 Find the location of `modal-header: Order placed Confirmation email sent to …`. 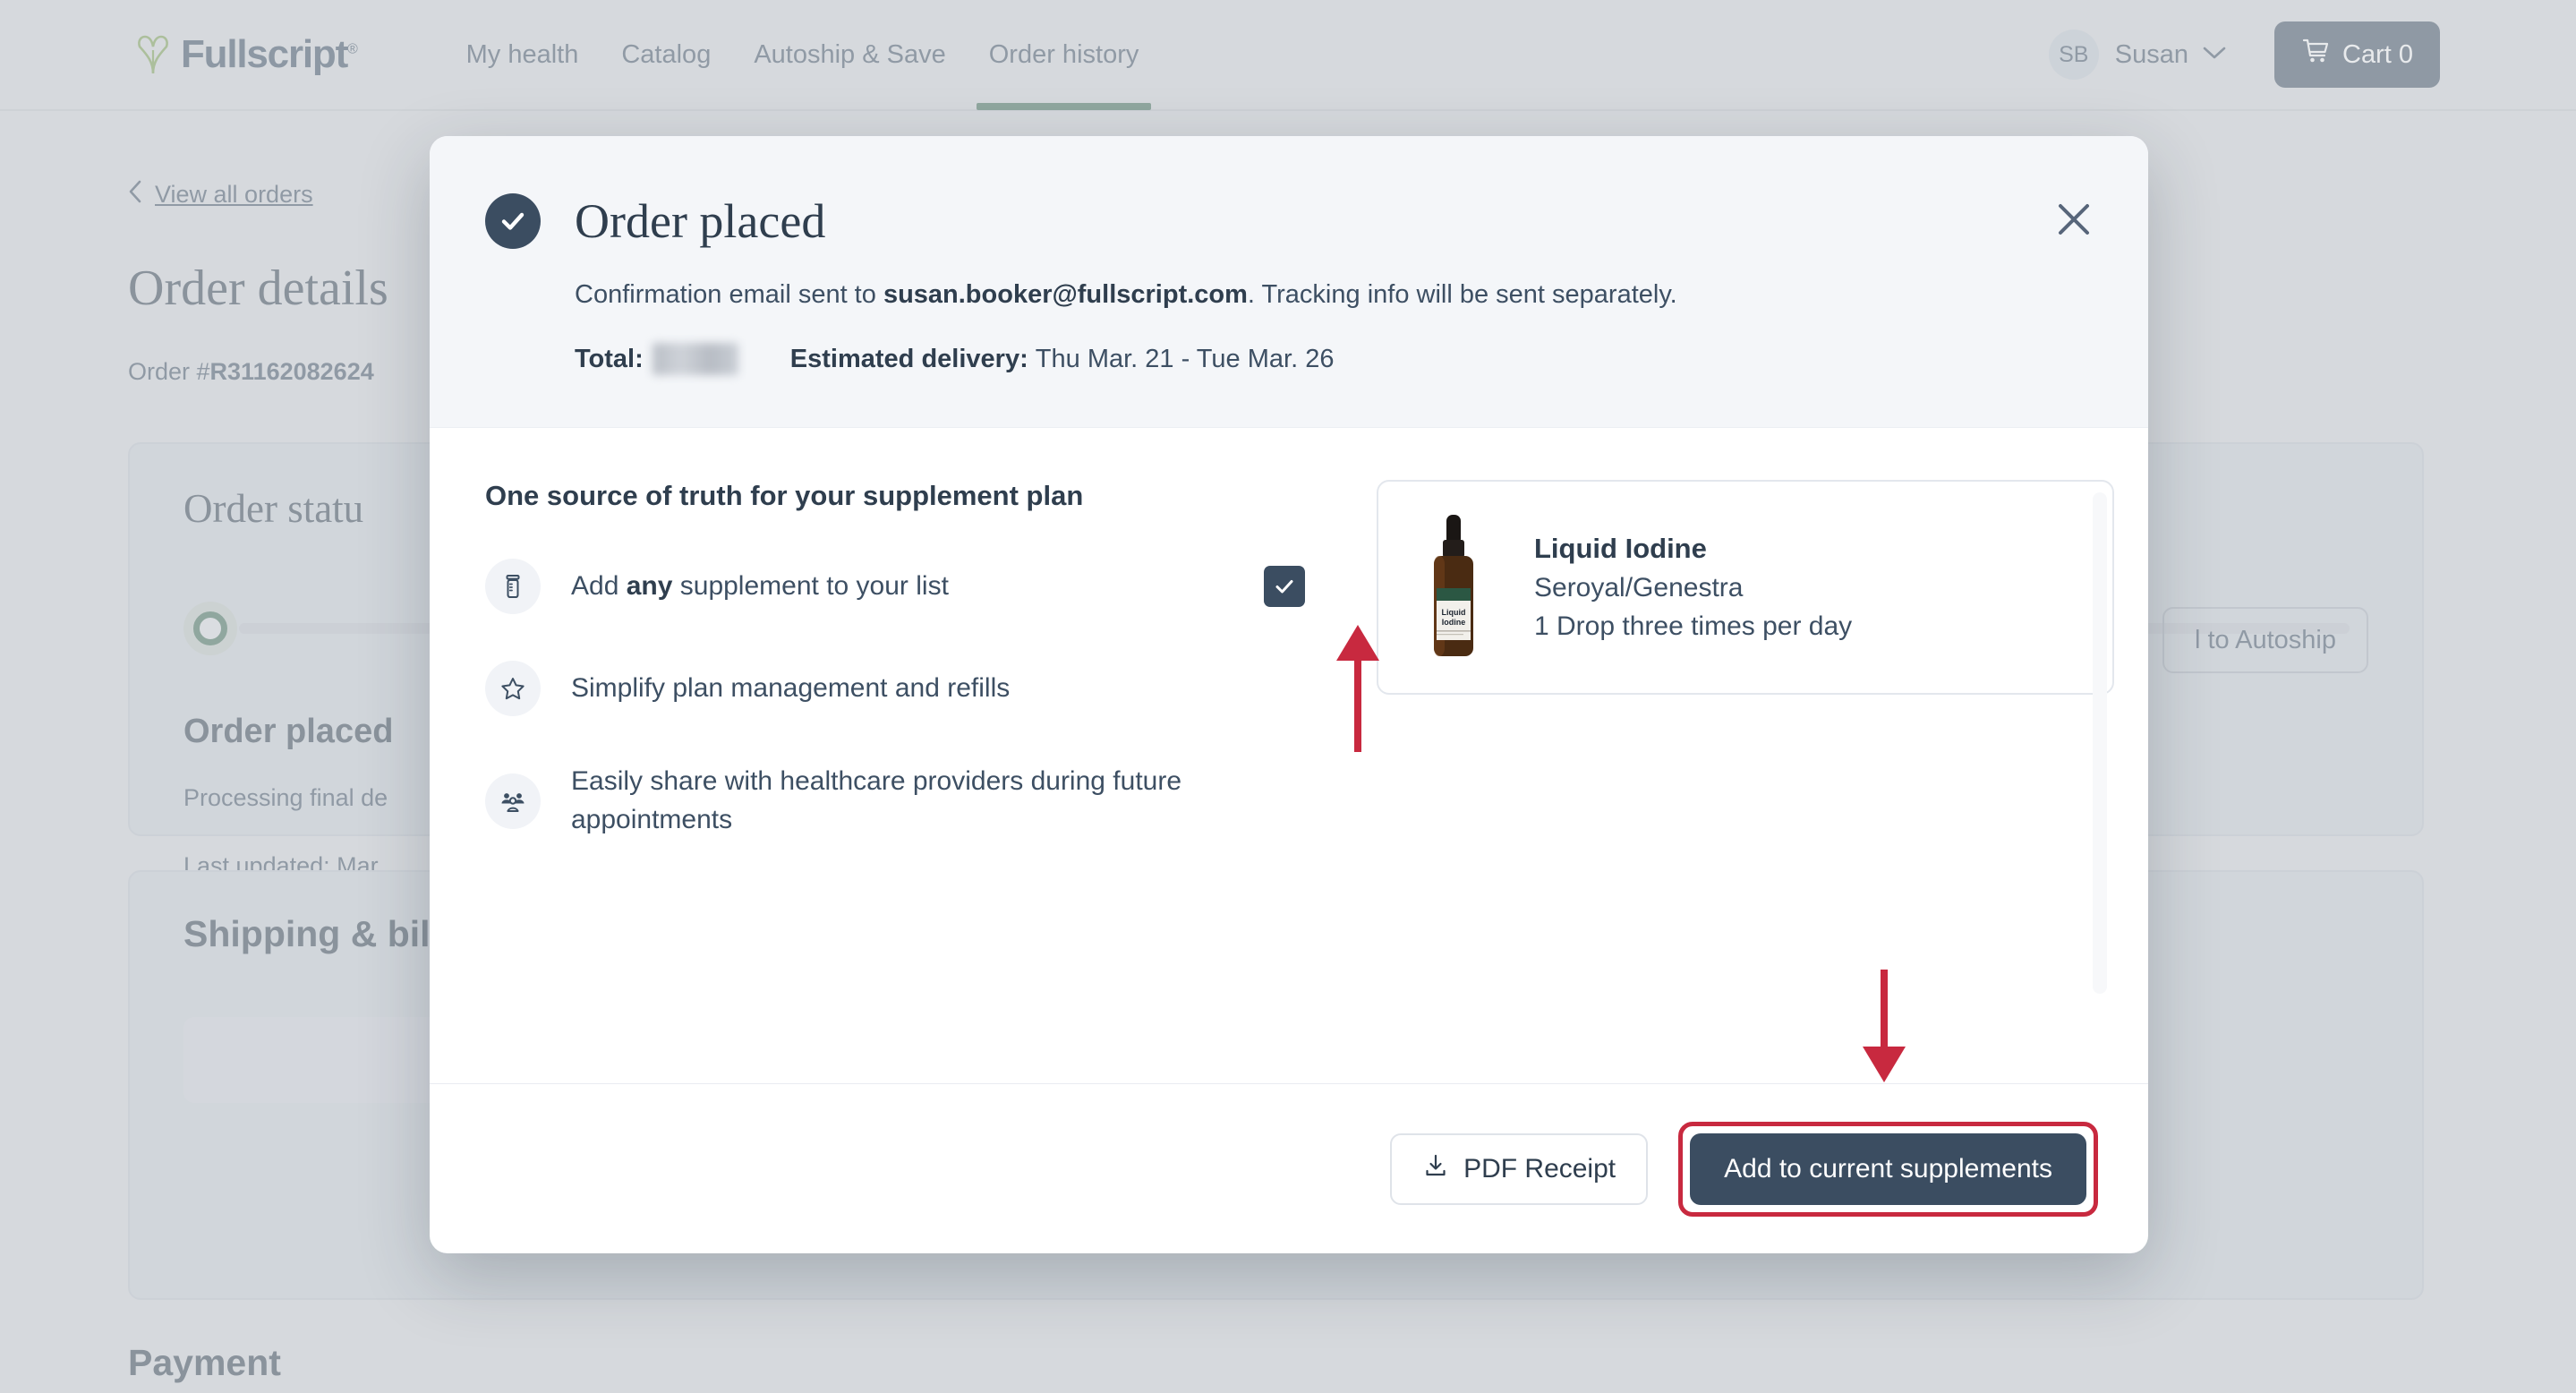

modal-header: Order placed Confirmation email sent to … is located at coordinates (1289, 282).